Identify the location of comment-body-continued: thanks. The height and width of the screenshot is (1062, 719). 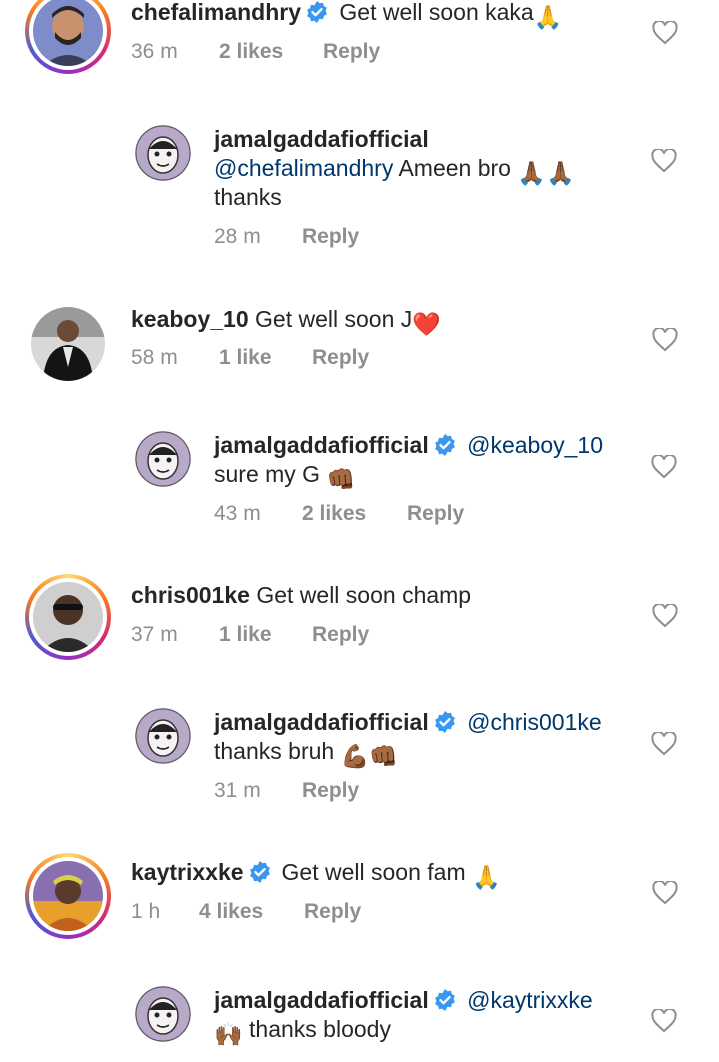
(248, 197).